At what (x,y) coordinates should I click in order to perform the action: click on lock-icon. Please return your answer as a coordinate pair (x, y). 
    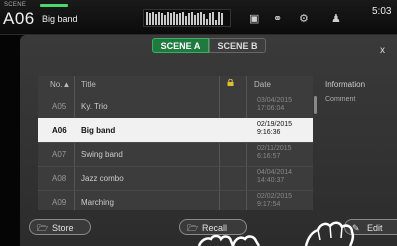
    Looking at the image, I should click on (230, 82).